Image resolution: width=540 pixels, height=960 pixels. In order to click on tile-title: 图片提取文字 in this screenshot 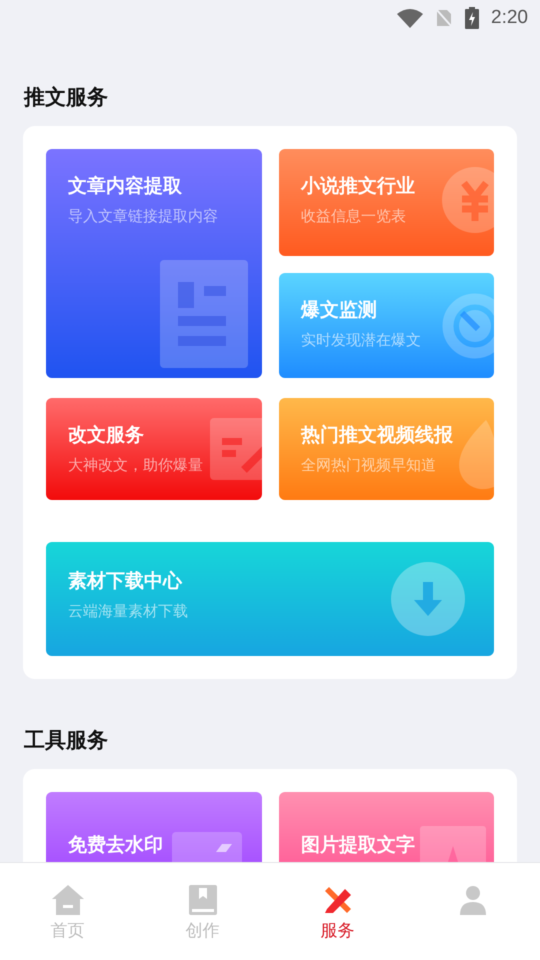, I will do `click(358, 845)`.